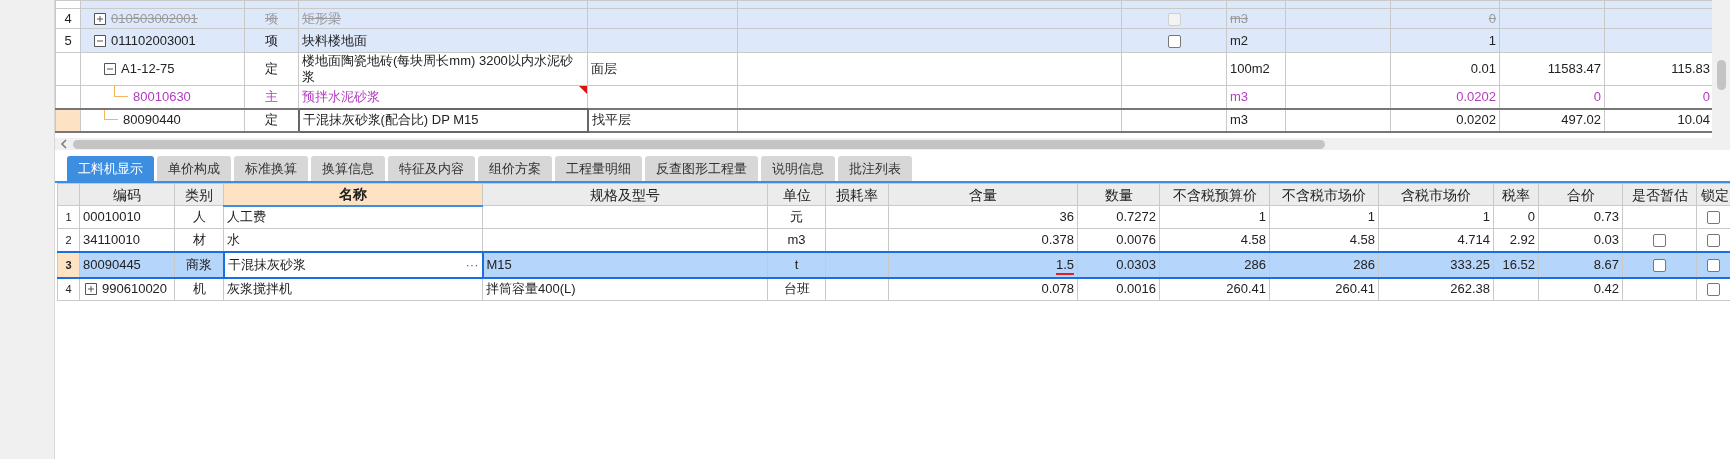  I want to click on column-header: 不含税预算价, so click(1214, 194).